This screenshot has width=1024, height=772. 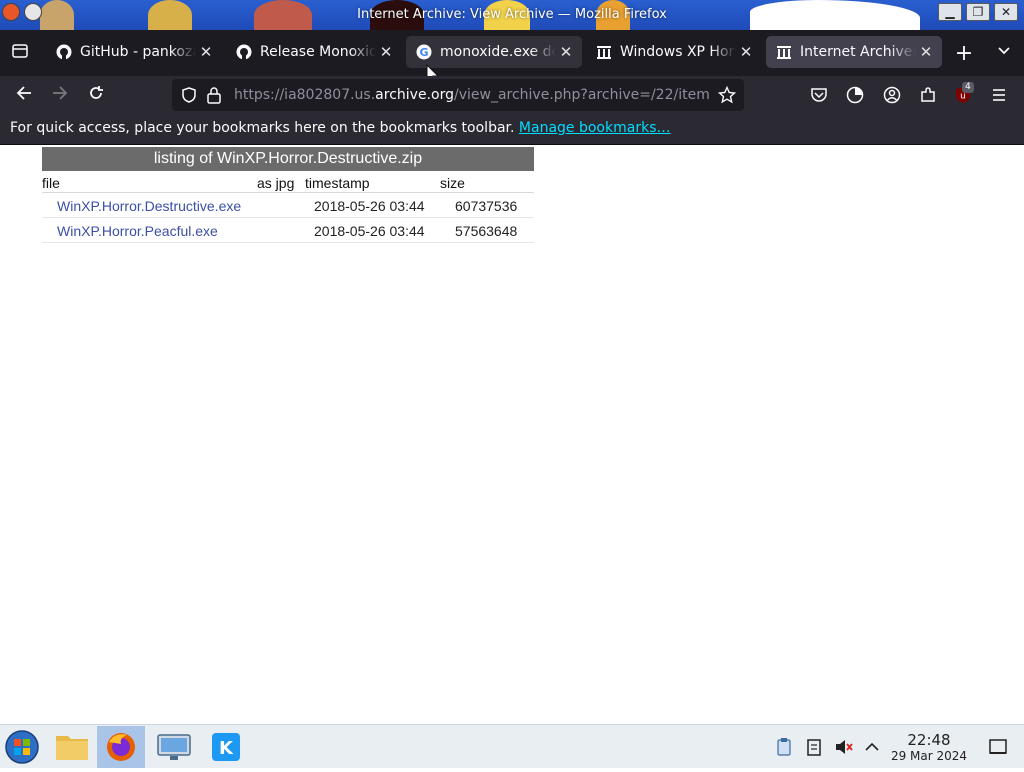 I want to click on google-icon: G, so click(x=424, y=52).